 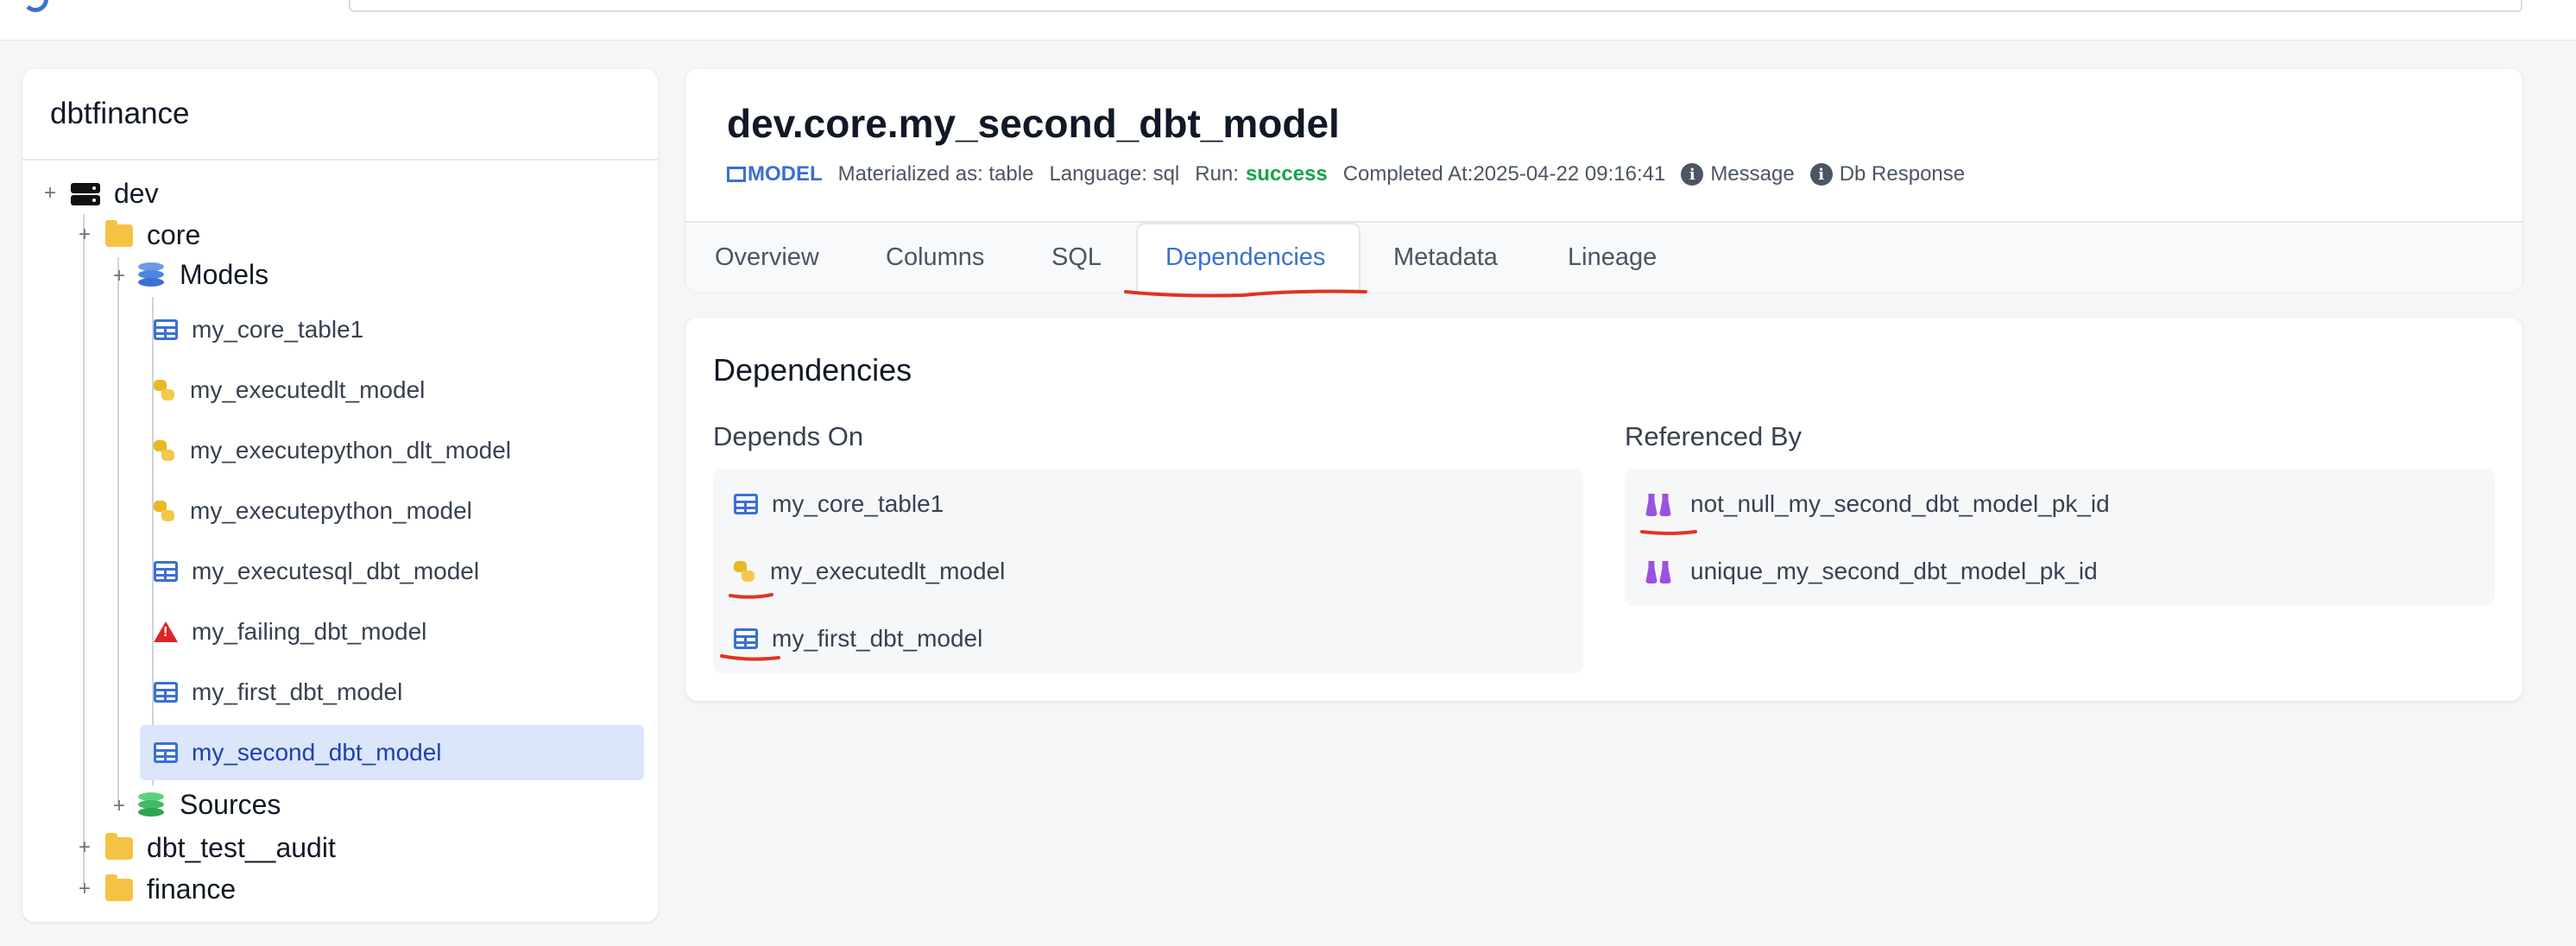 I want to click on sidebar-item-label: my_failing_dbt_model, so click(x=309, y=631).